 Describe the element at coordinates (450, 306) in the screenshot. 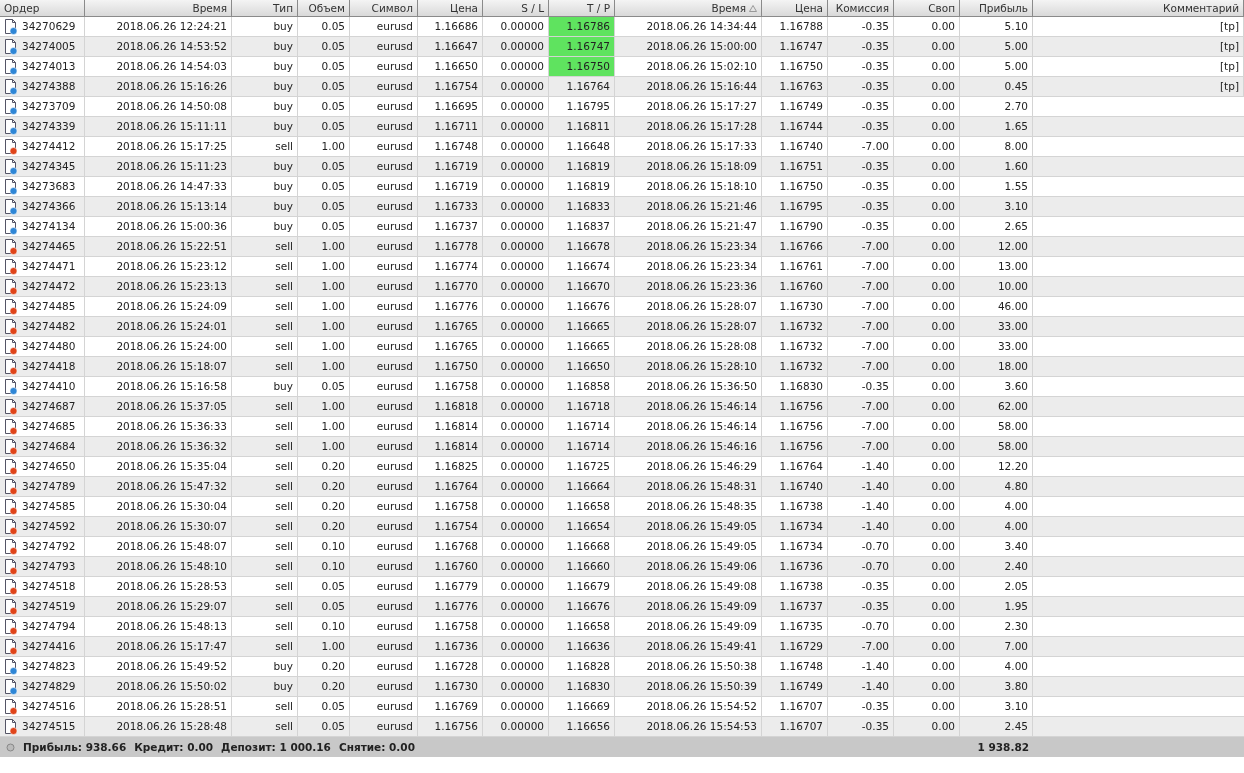

I see `table-cell: 1.16776` at that location.